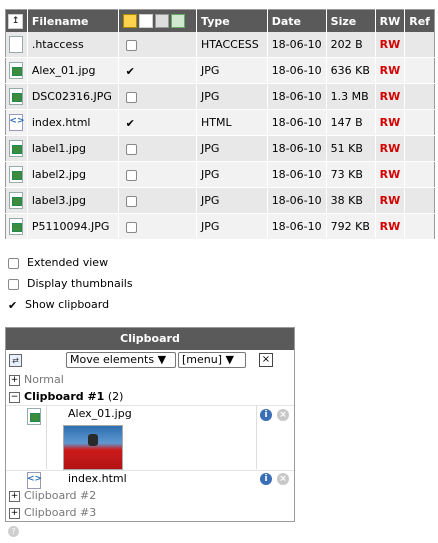 Image resolution: width=438 pixels, height=543 pixels. Describe the element at coordinates (177, 21) in the screenshot. I see `edit-icon` at that location.